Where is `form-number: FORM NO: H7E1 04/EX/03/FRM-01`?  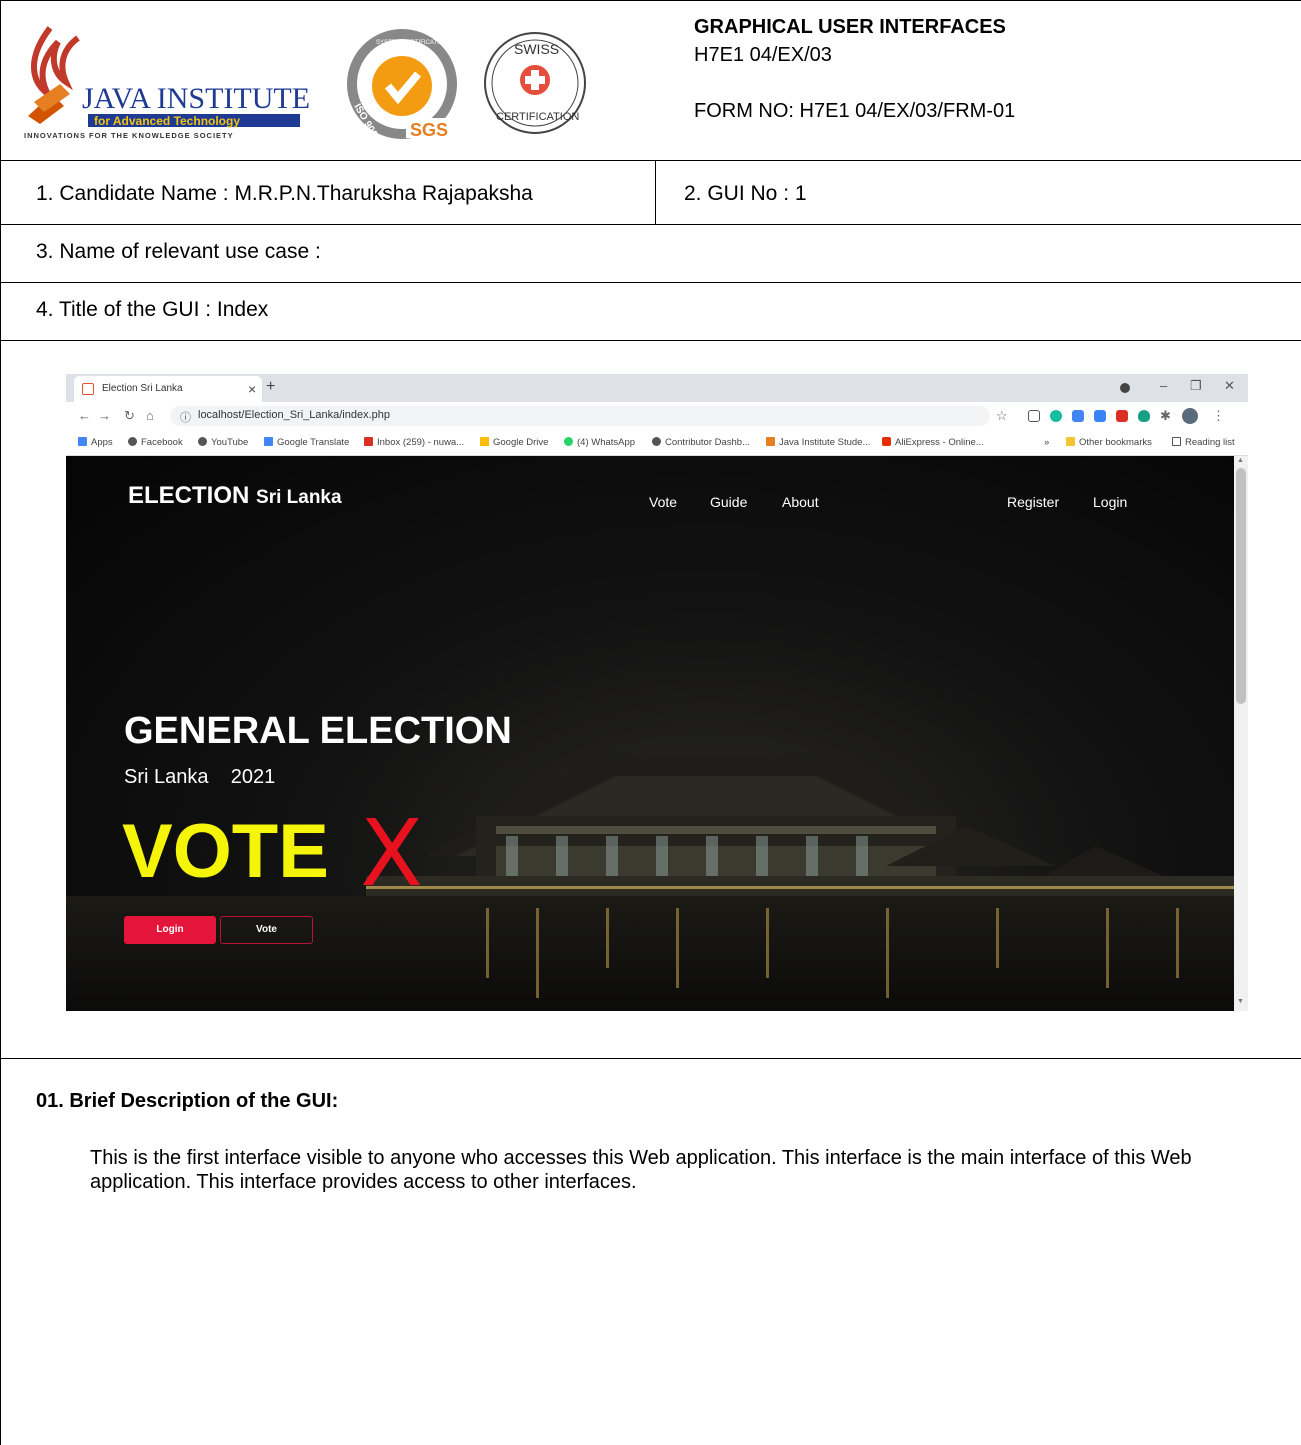 form-number: FORM NO: H7E1 04/EX/03/FRM-01 is located at coordinates (855, 111).